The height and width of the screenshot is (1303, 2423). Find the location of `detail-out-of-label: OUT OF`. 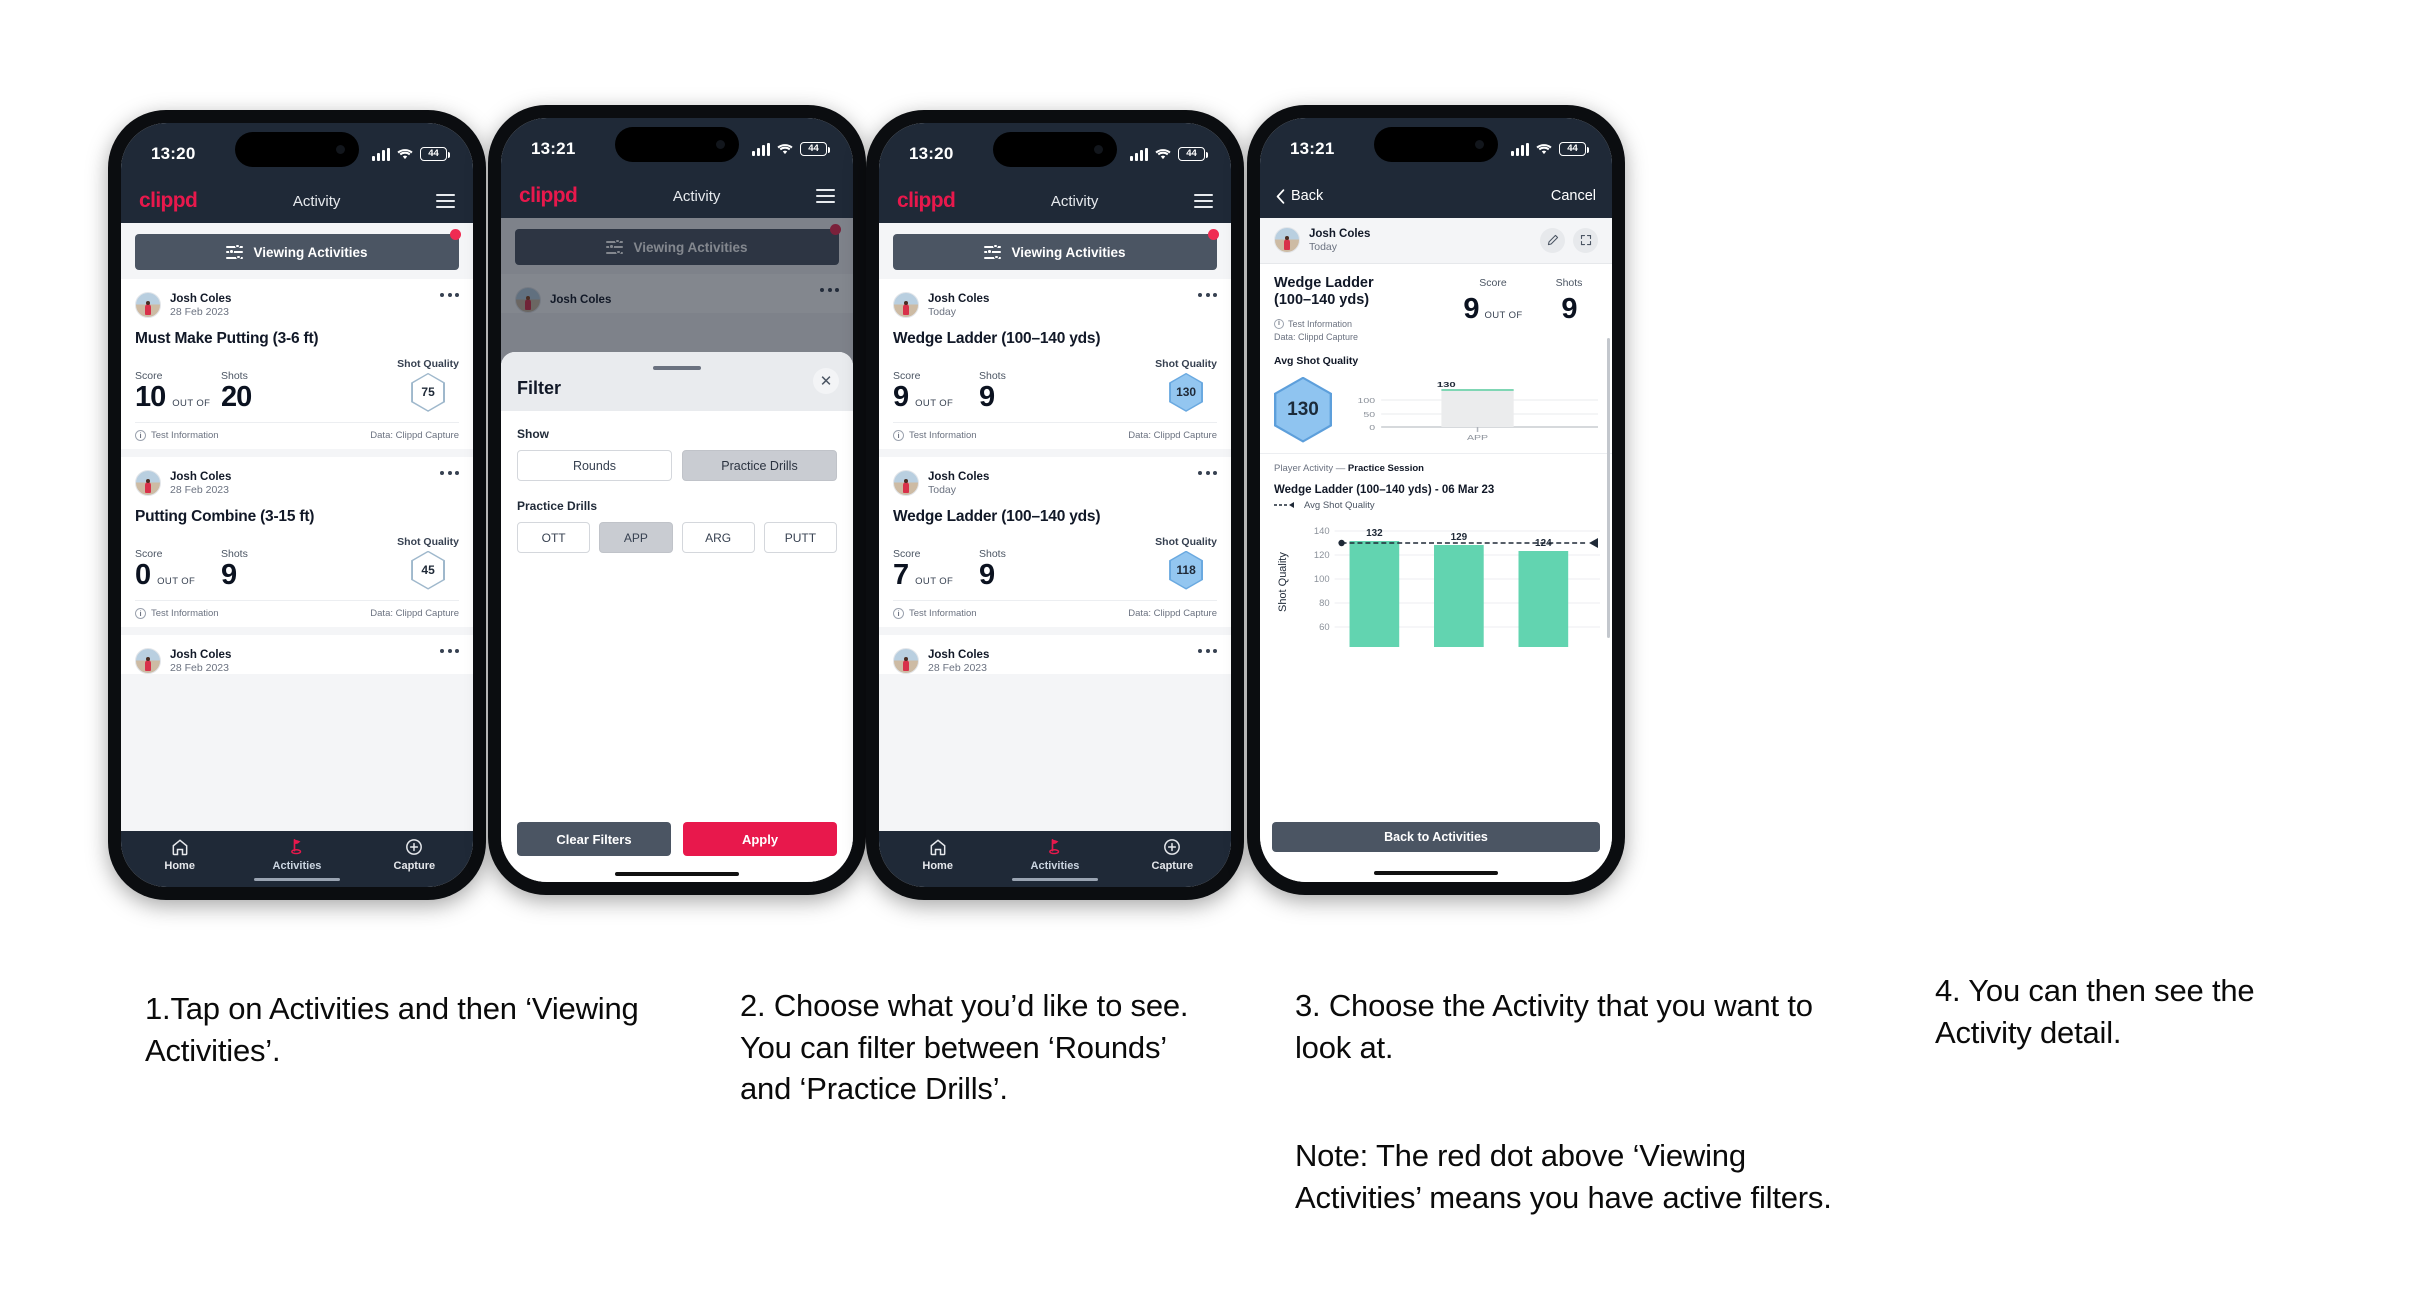

detail-out-of-label: OUT OF is located at coordinates (1503, 315).